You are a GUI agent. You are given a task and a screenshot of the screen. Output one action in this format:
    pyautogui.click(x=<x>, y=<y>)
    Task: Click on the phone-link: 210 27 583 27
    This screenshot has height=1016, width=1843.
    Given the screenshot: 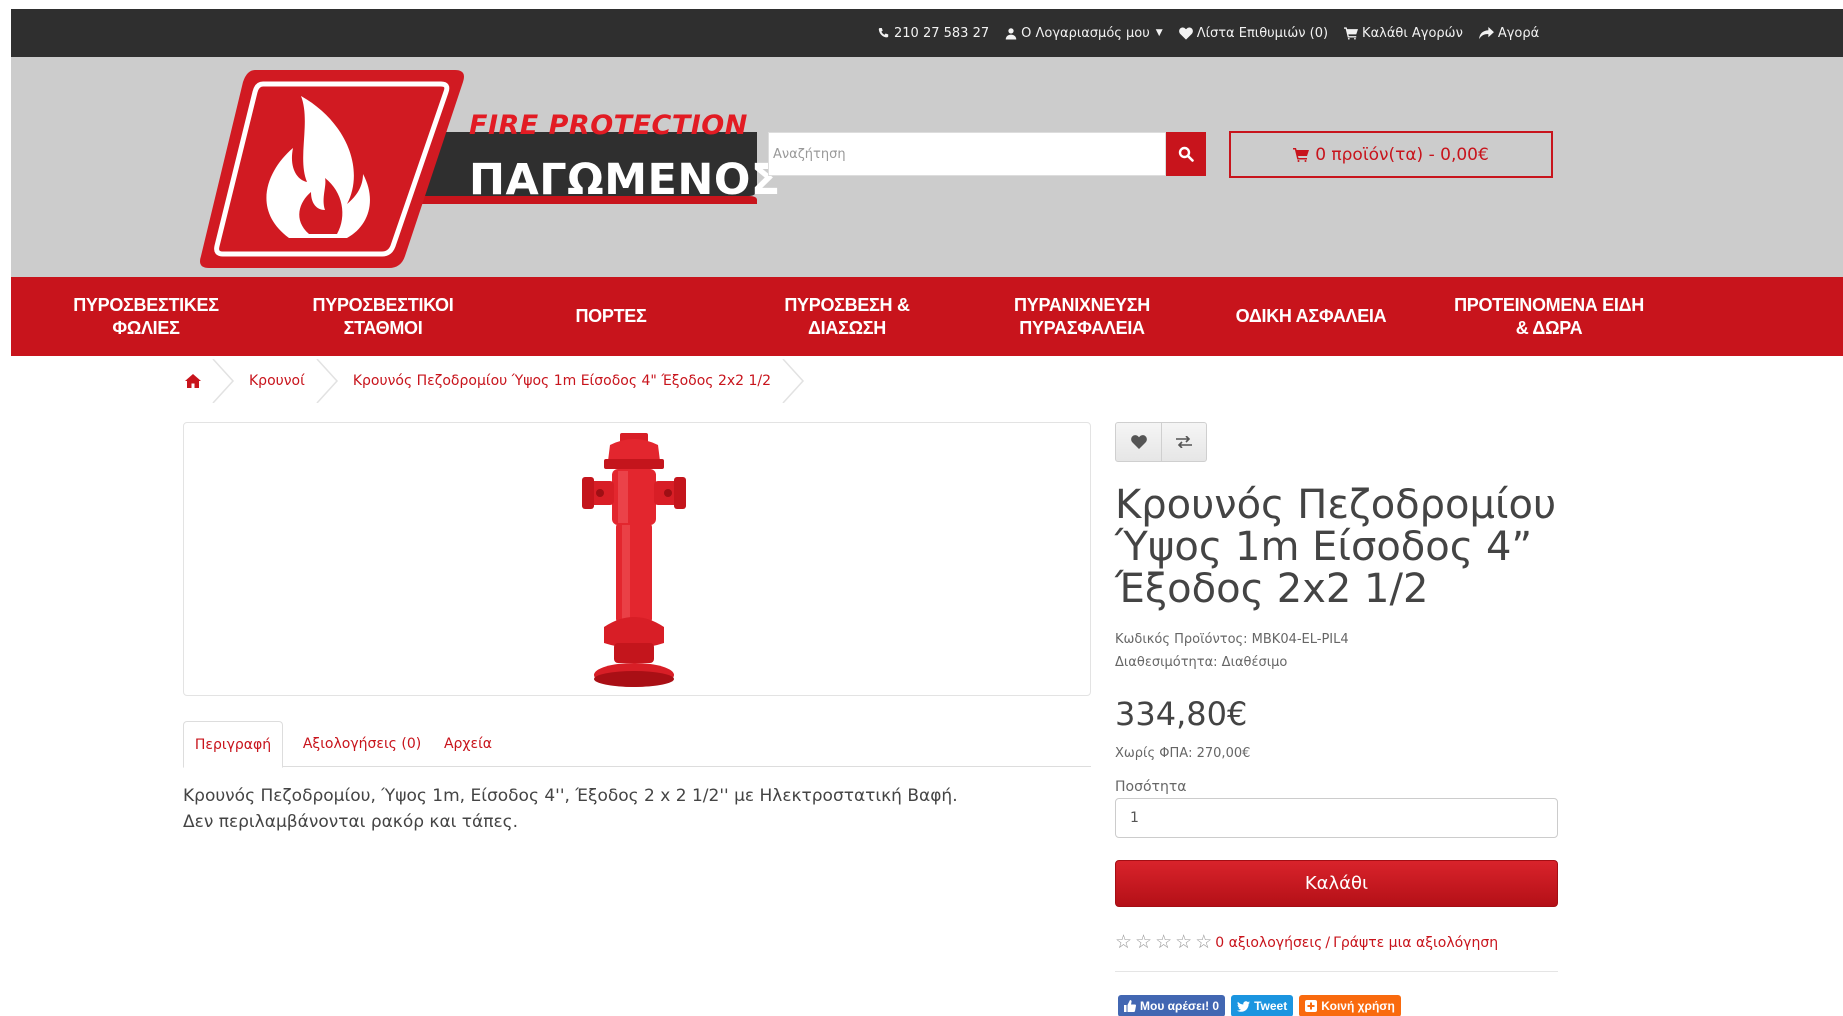 What is the action you would take?
    pyautogui.click(x=933, y=33)
    